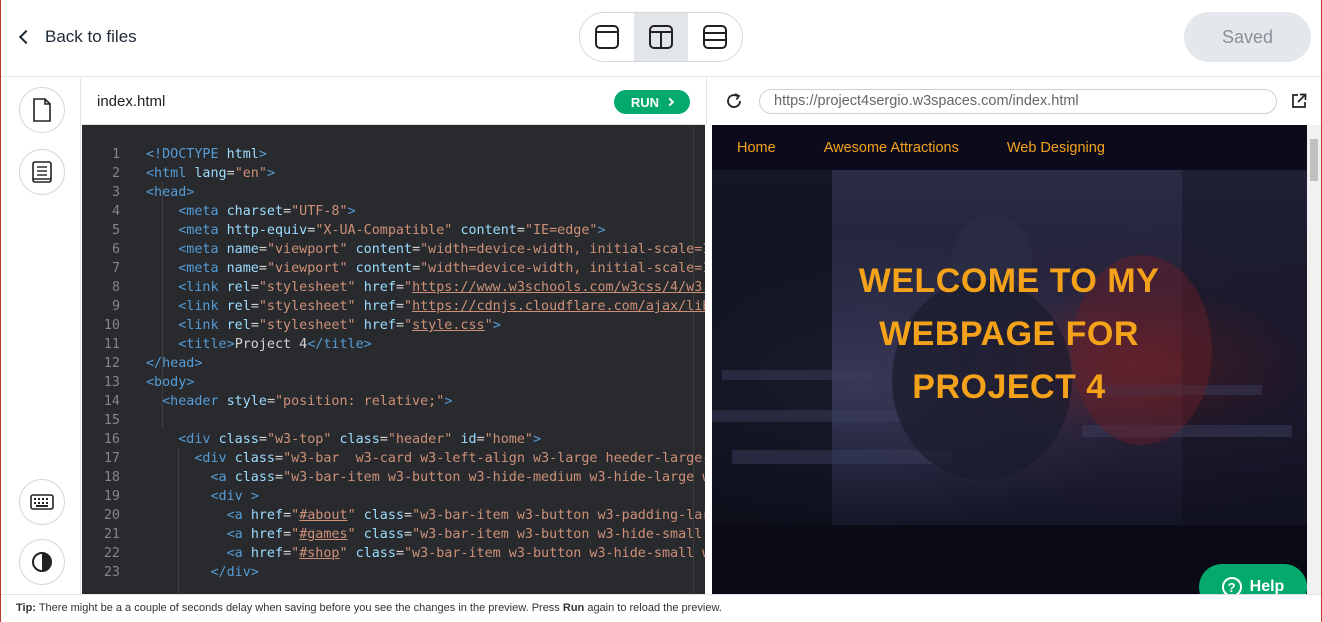 The image size is (1322, 622). I want to click on saved-button: Saved, so click(1247, 37).